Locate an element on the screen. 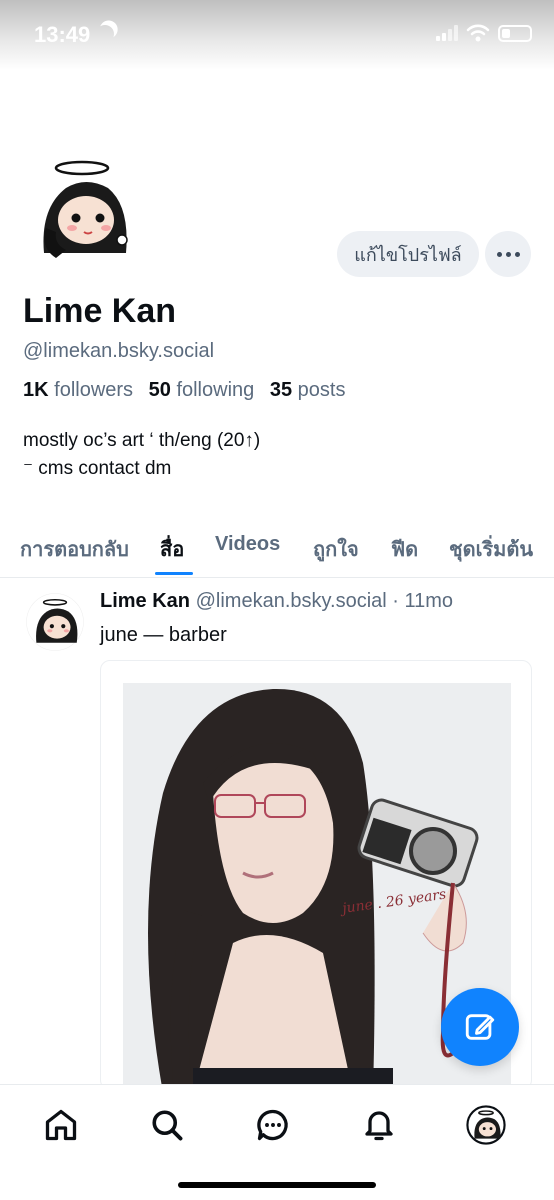 The width and height of the screenshot is (554, 1200). wifi-icon is located at coordinates (478, 33).